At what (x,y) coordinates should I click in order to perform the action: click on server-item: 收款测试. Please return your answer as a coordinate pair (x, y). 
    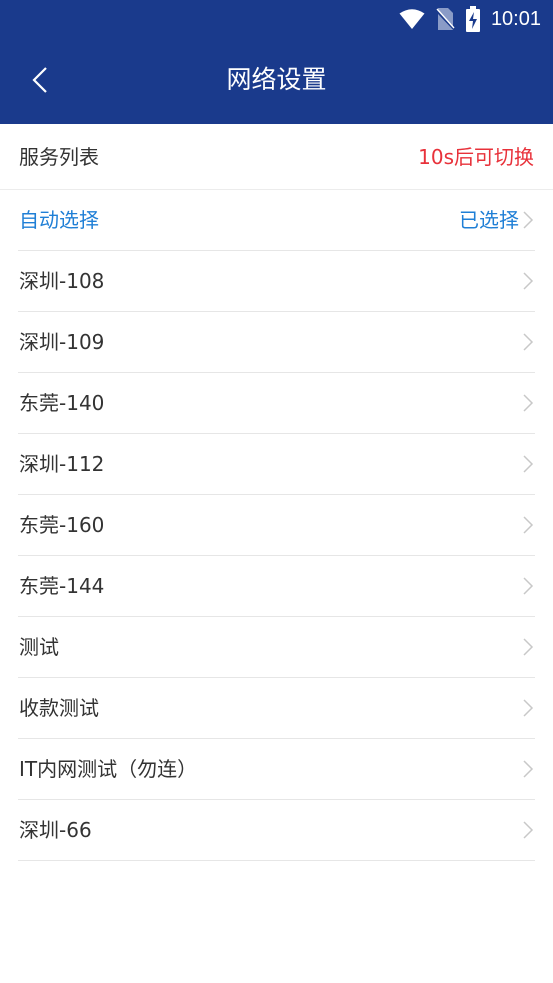
    Looking at the image, I should click on (276, 708).